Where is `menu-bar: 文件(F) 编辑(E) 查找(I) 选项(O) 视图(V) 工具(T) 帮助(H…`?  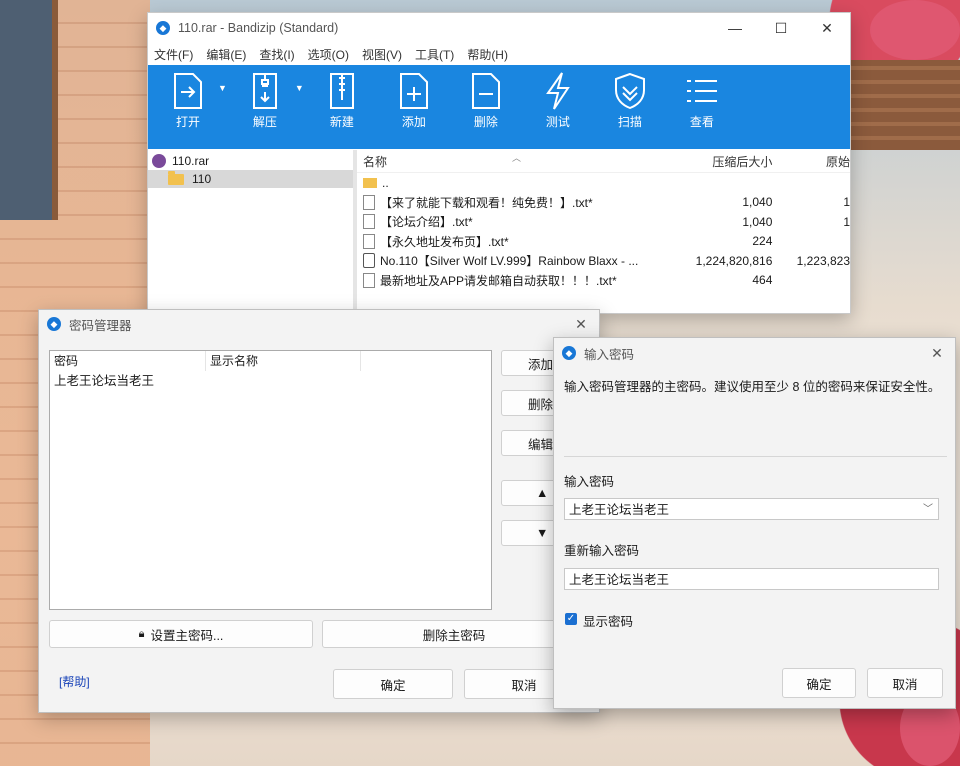
menu-bar: 文件(F) 编辑(E) 查找(I) 选项(O) 视图(V) 工具(T) 帮助(H… is located at coordinates (499, 54).